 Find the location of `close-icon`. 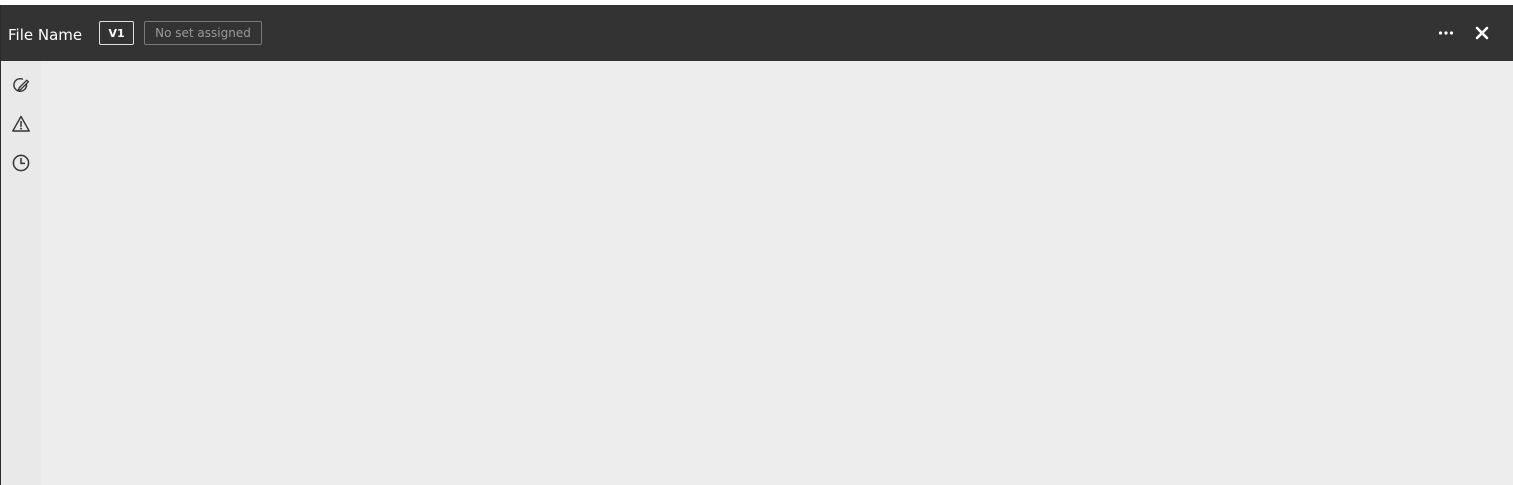

close-icon is located at coordinates (1482, 33).